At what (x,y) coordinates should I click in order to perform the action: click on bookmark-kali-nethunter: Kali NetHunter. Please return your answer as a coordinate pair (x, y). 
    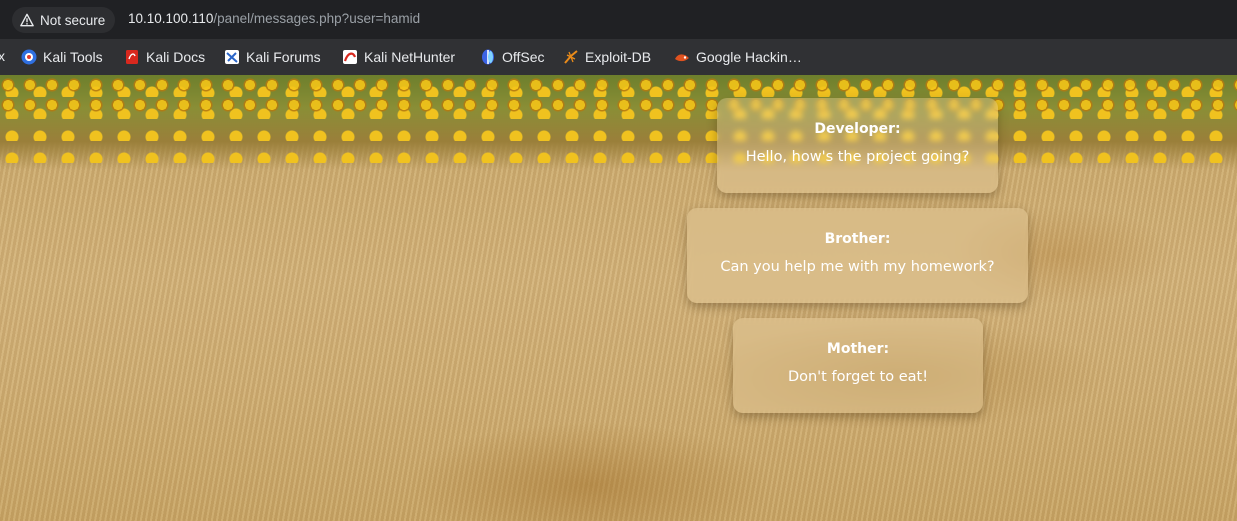
    Looking at the image, I should click on (398, 57).